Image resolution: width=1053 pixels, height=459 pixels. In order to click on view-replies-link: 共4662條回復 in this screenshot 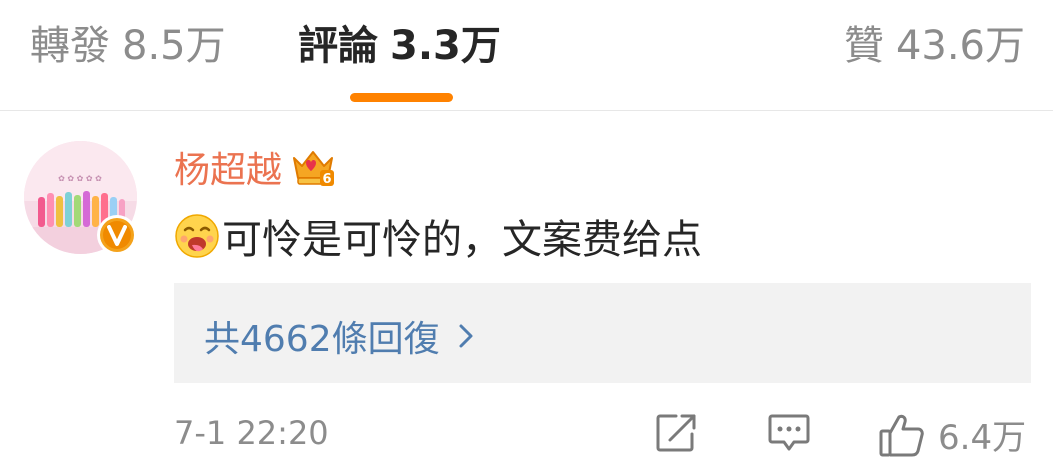, I will do `click(339, 336)`.